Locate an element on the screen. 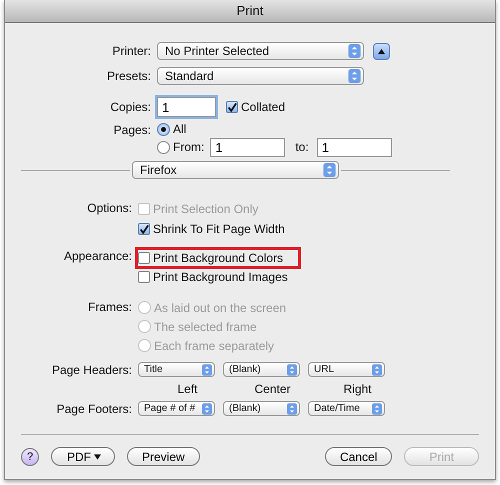 The image size is (500, 485). presets-popup: Standard is located at coordinates (260, 76).